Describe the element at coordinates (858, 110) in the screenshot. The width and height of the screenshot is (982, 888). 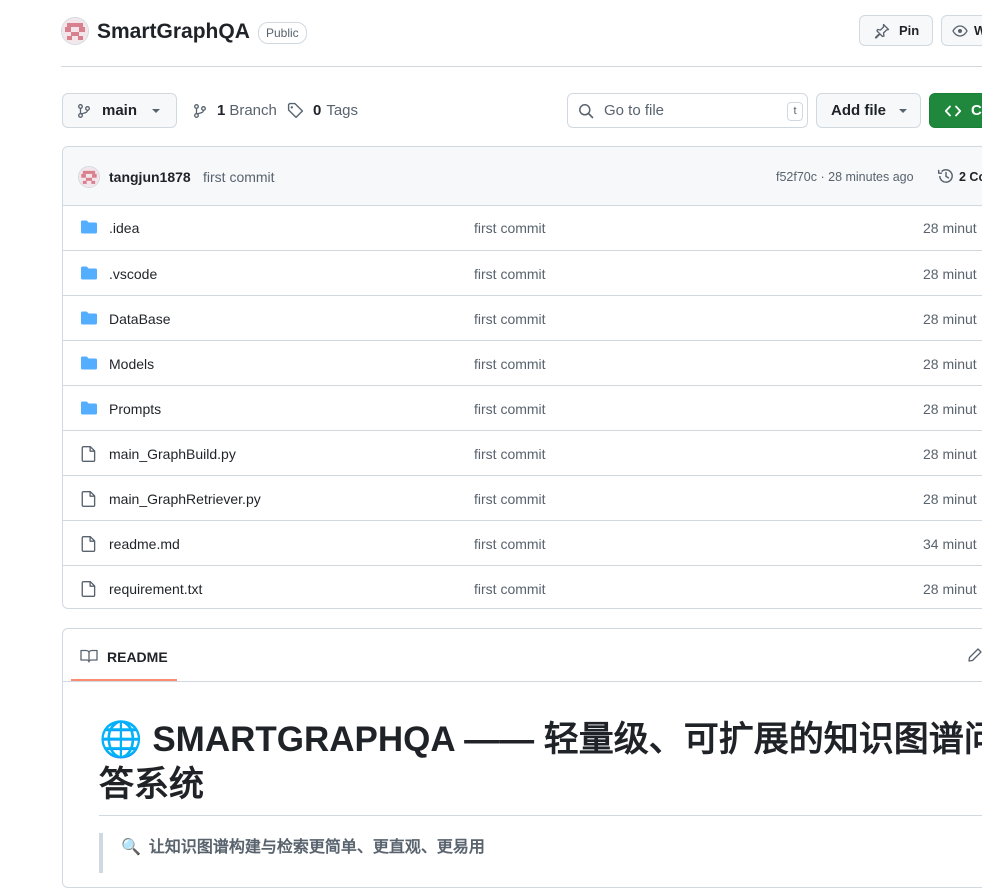
I see `add-file-label: Add file` at that location.